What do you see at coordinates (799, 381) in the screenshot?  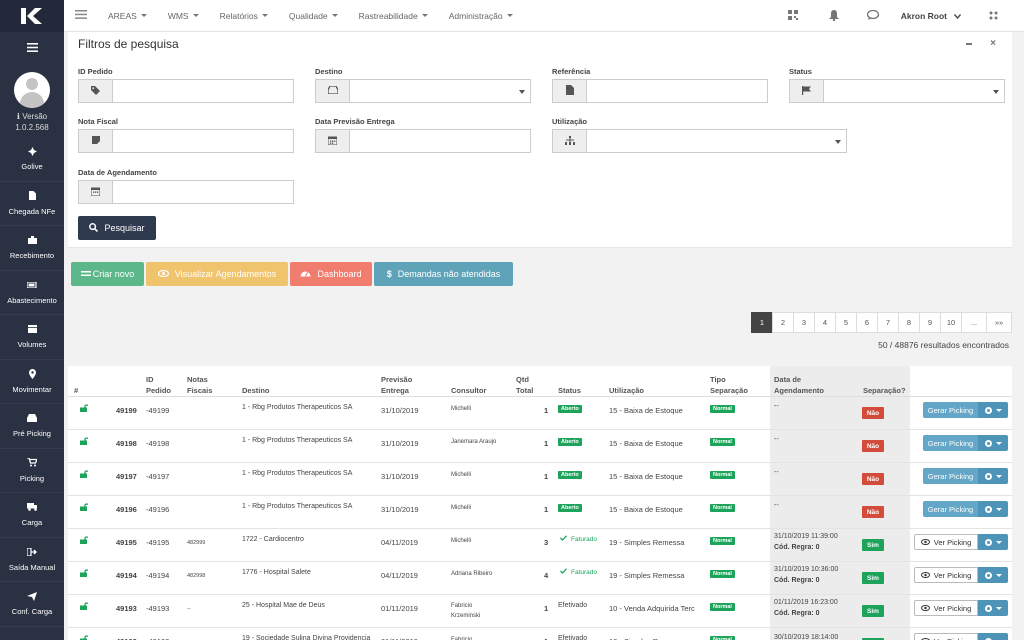 I see `column-header-data_ag: Data de Agendamento` at bounding box center [799, 381].